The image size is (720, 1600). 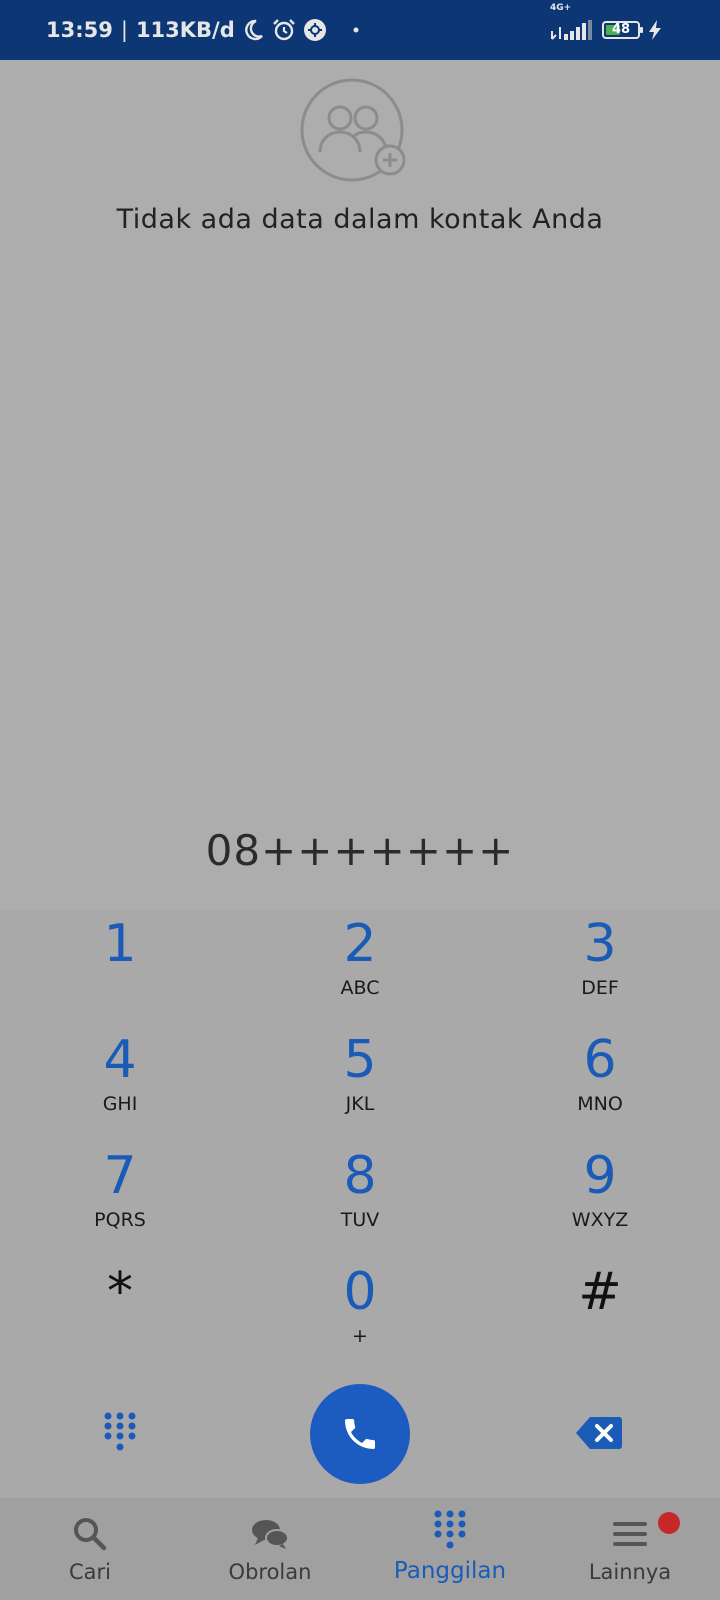 I want to click on bottom-navigation: Cari Obrolan Panggilan Lainnya, so click(x=360, y=1549).